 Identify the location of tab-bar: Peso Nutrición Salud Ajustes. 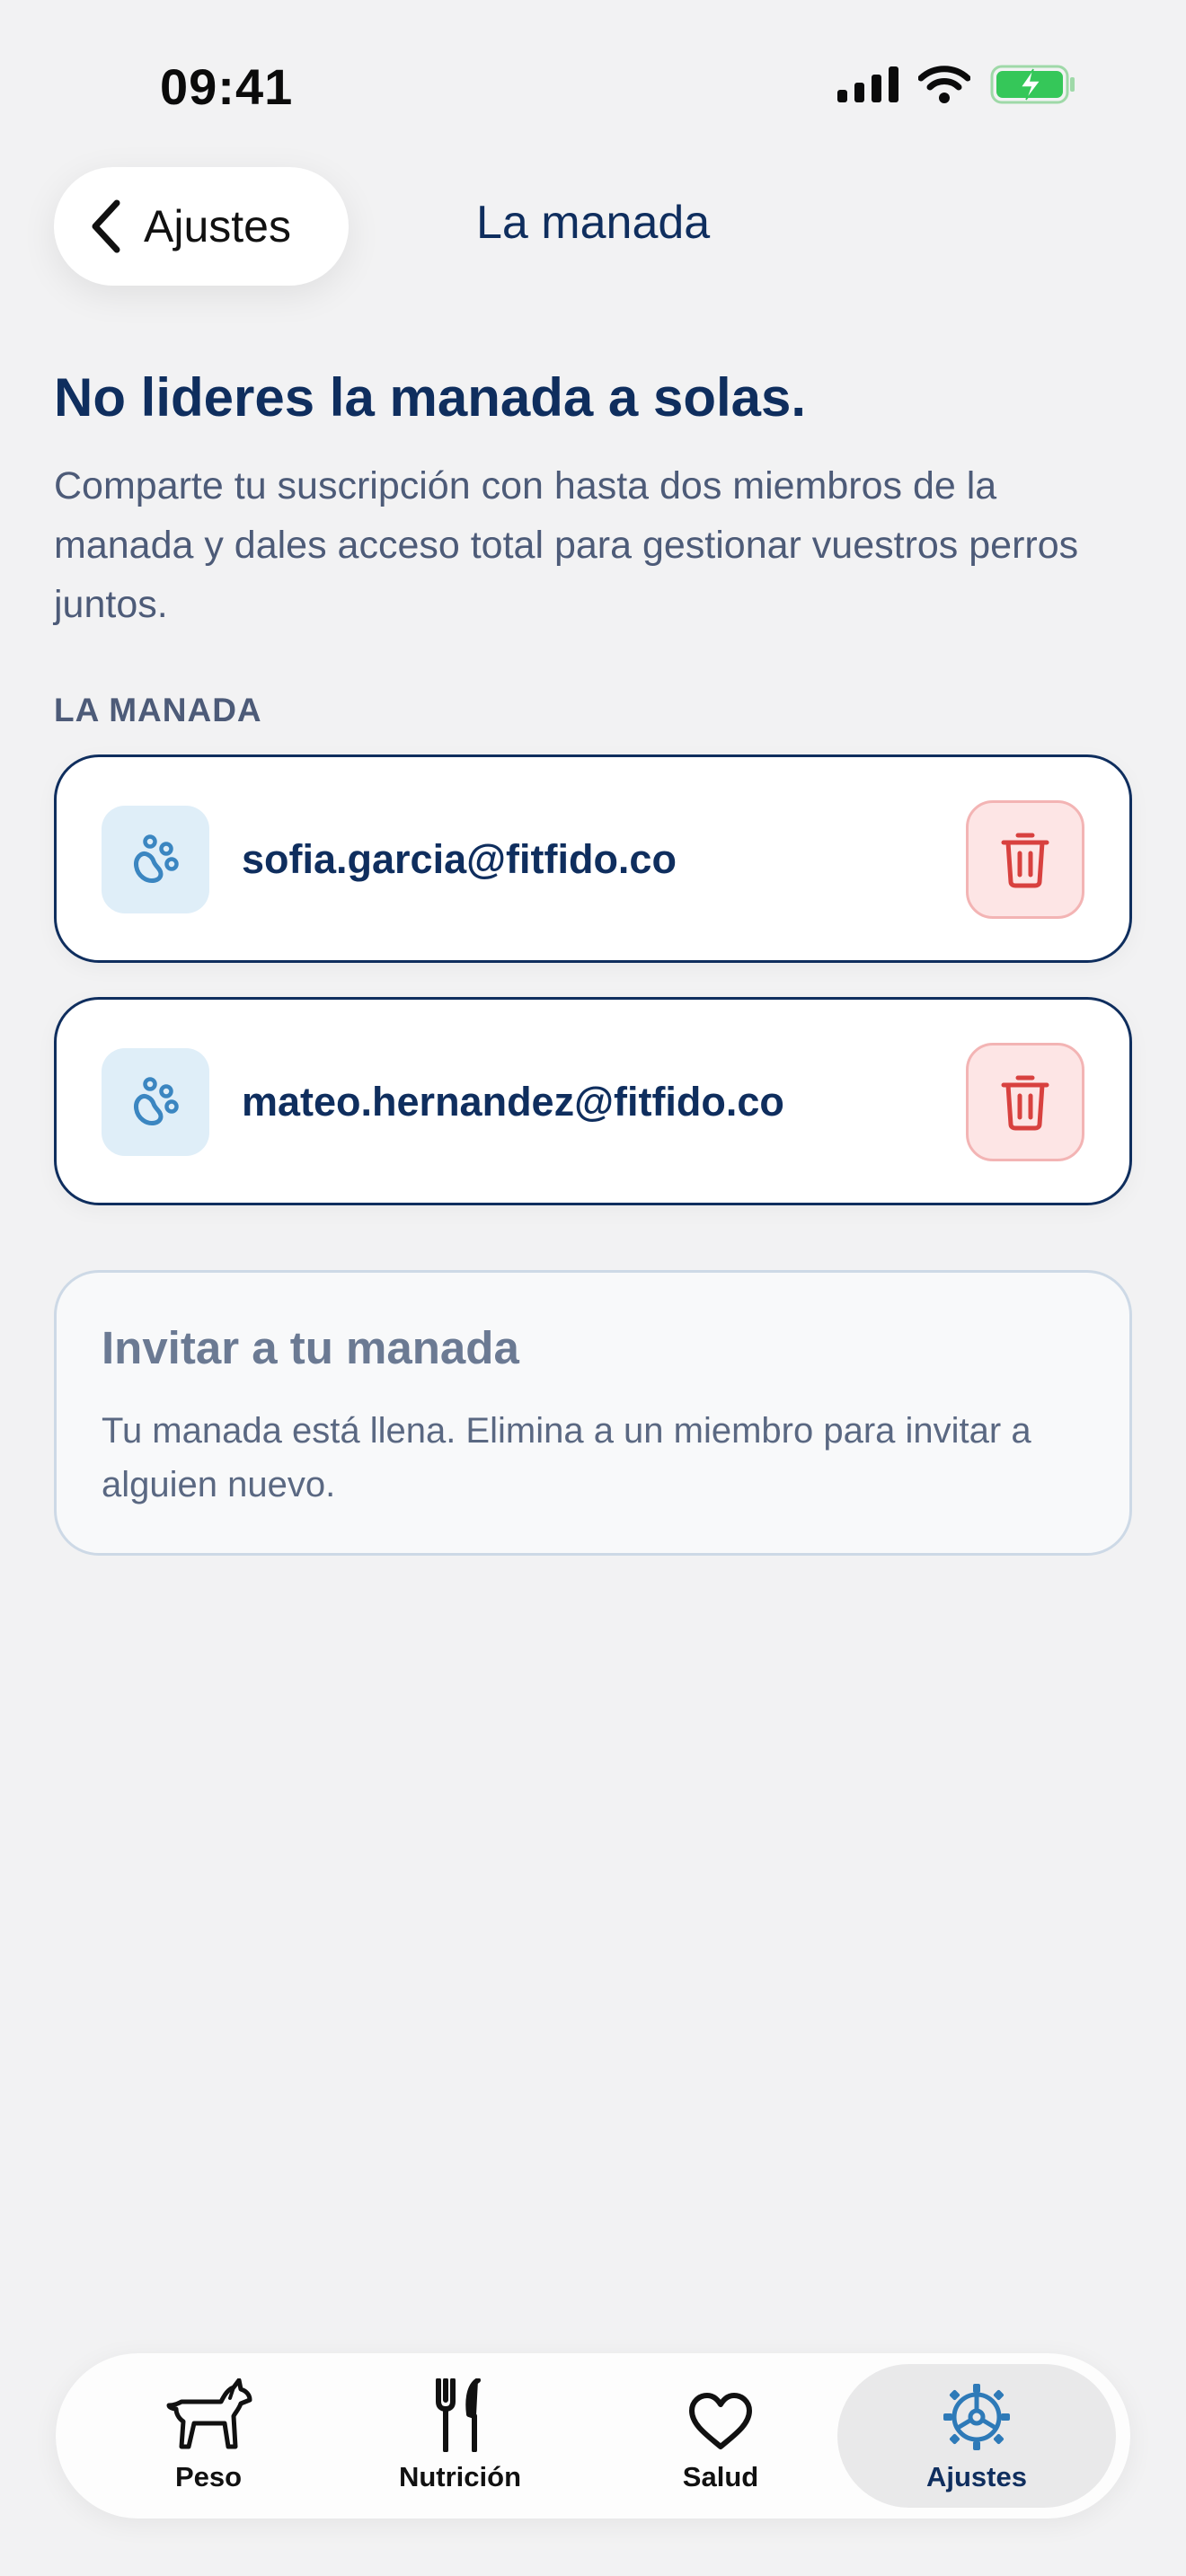
(593, 2436).